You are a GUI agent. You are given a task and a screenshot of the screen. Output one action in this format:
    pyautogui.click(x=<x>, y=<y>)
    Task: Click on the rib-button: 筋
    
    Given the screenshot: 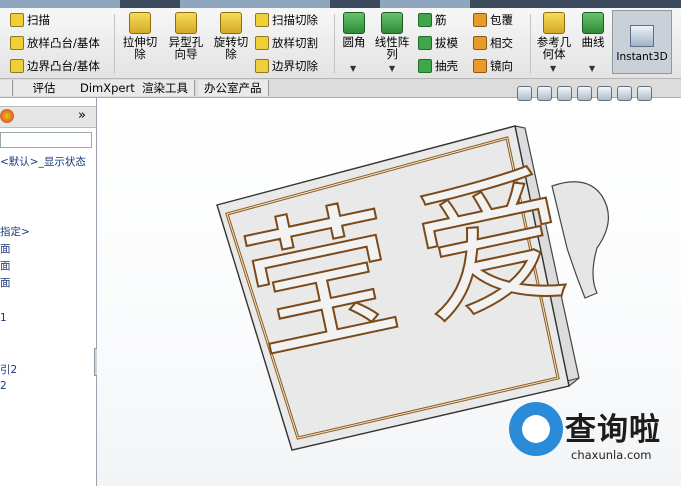 What is the action you would take?
    pyautogui.click(x=432, y=20)
    